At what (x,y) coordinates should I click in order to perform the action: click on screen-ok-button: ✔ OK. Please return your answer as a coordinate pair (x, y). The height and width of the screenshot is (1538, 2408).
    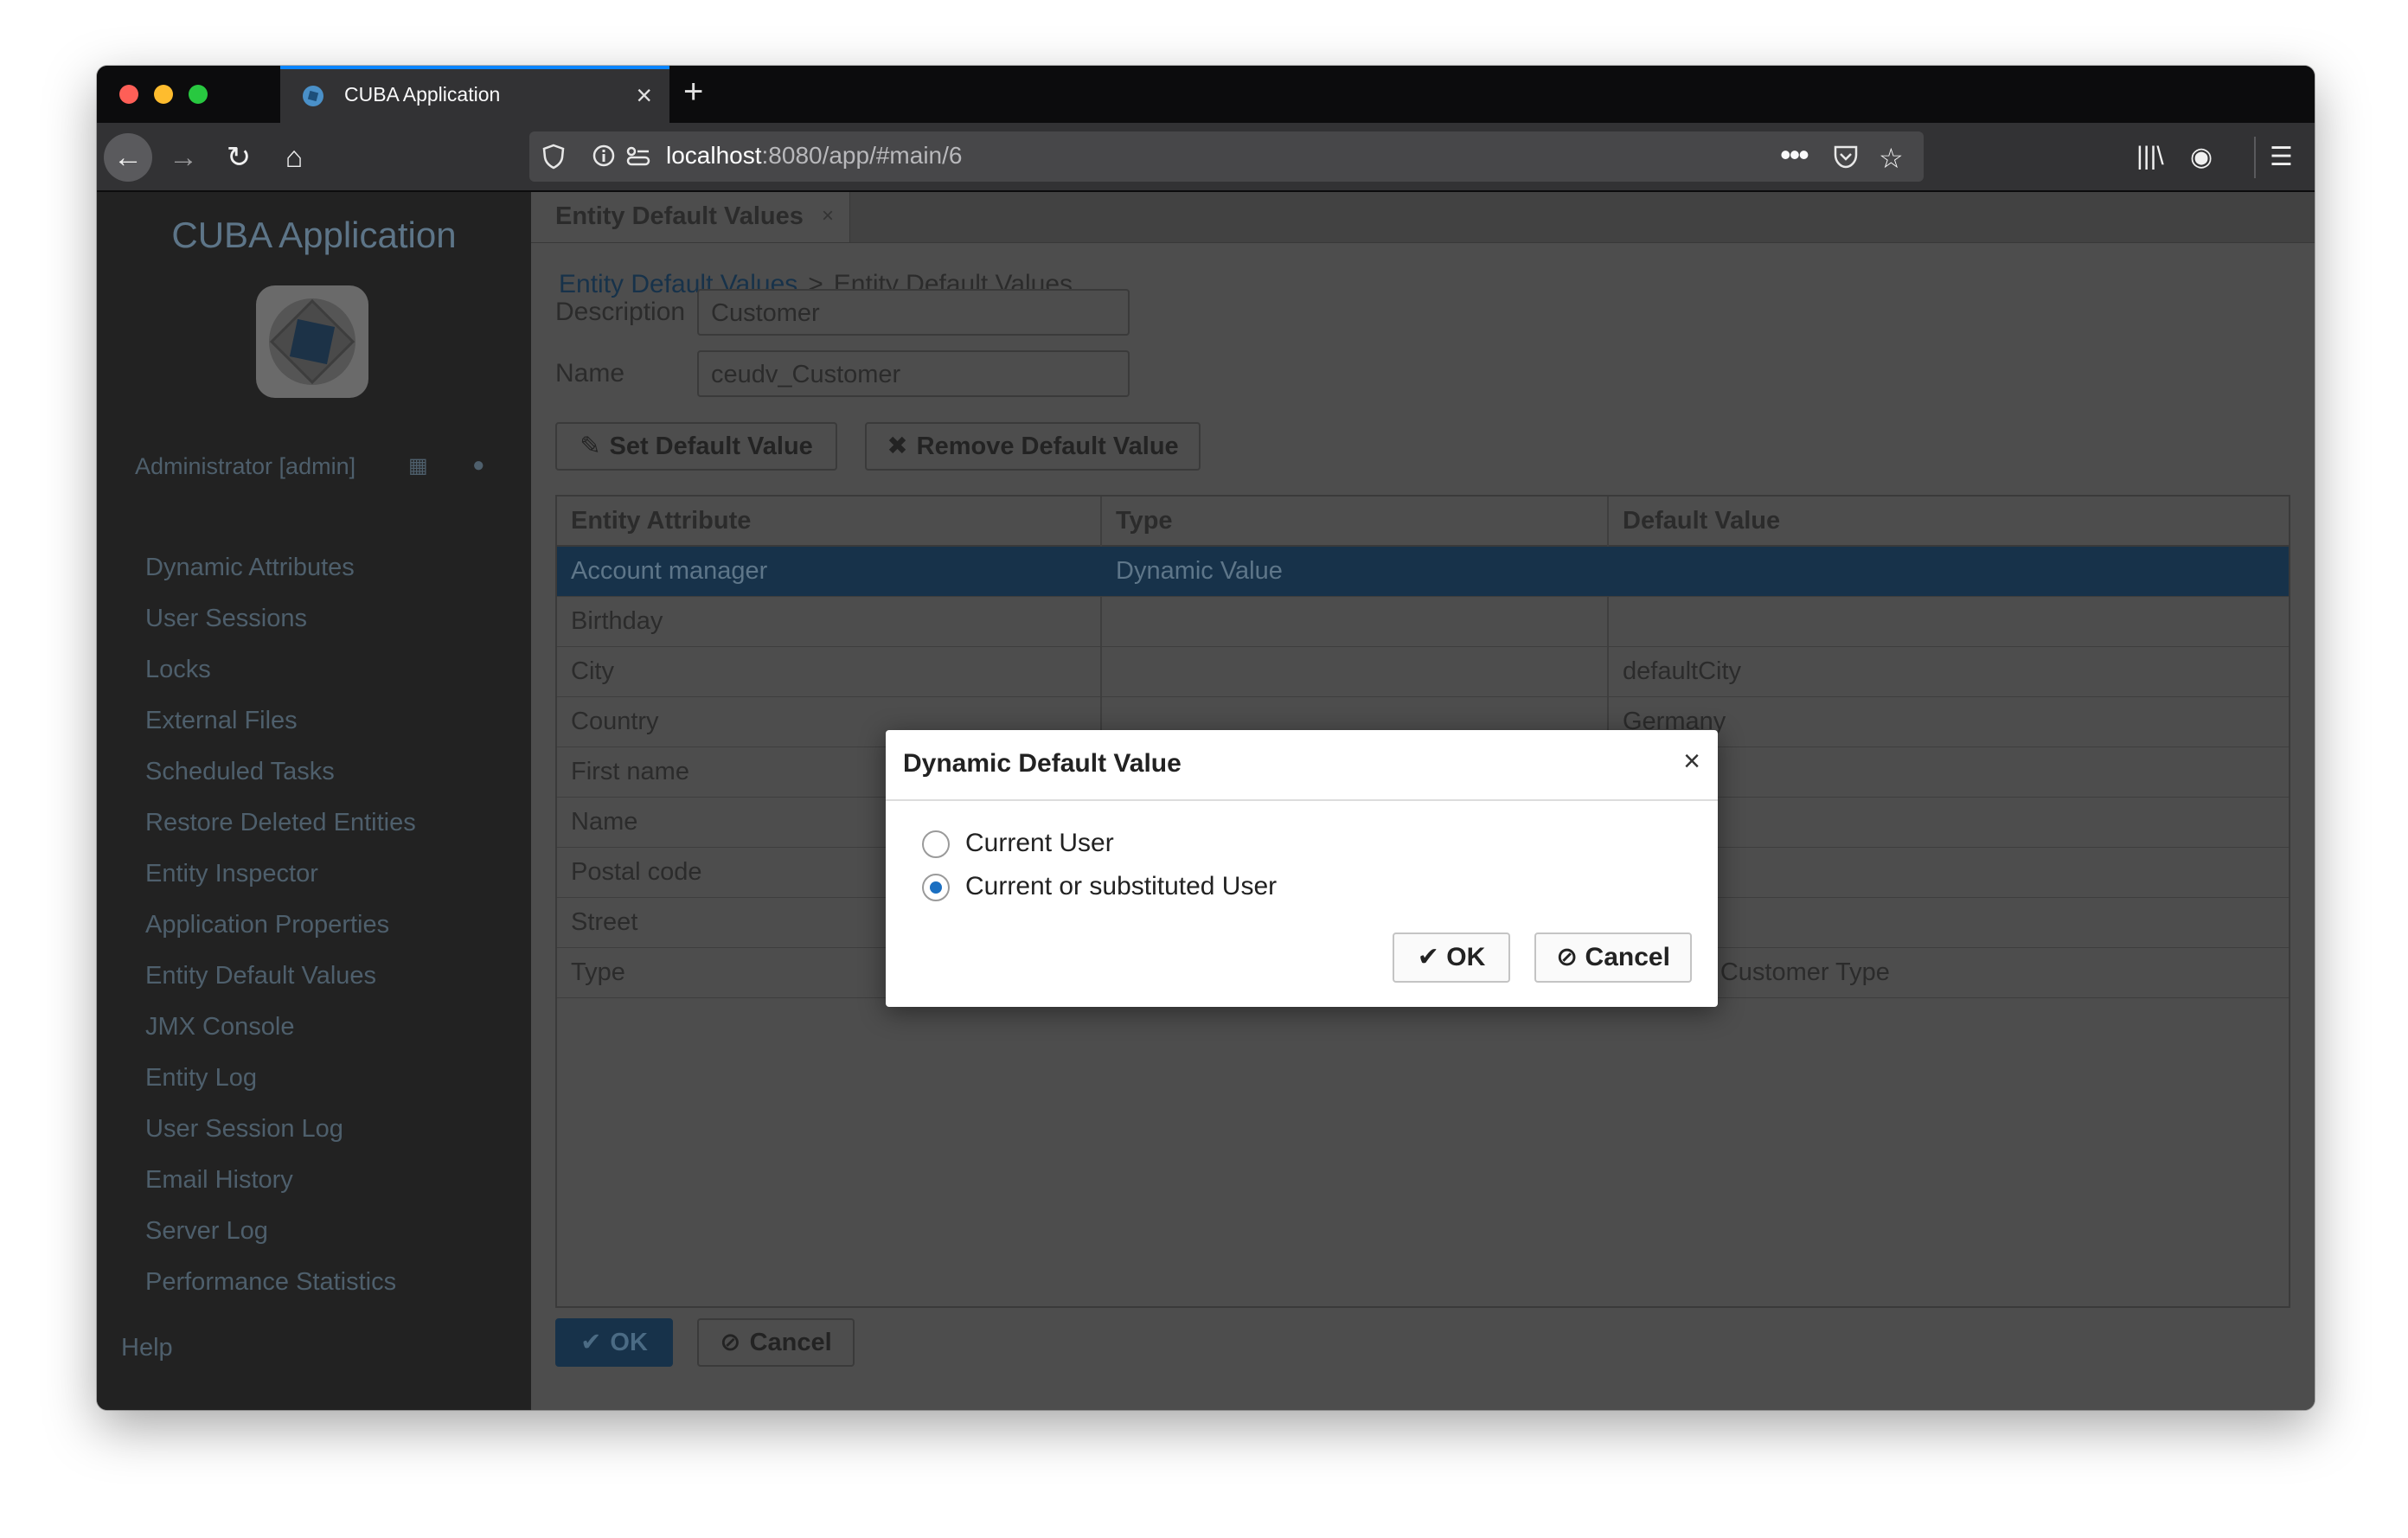
    Looking at the image, I should click on (614, 1342).